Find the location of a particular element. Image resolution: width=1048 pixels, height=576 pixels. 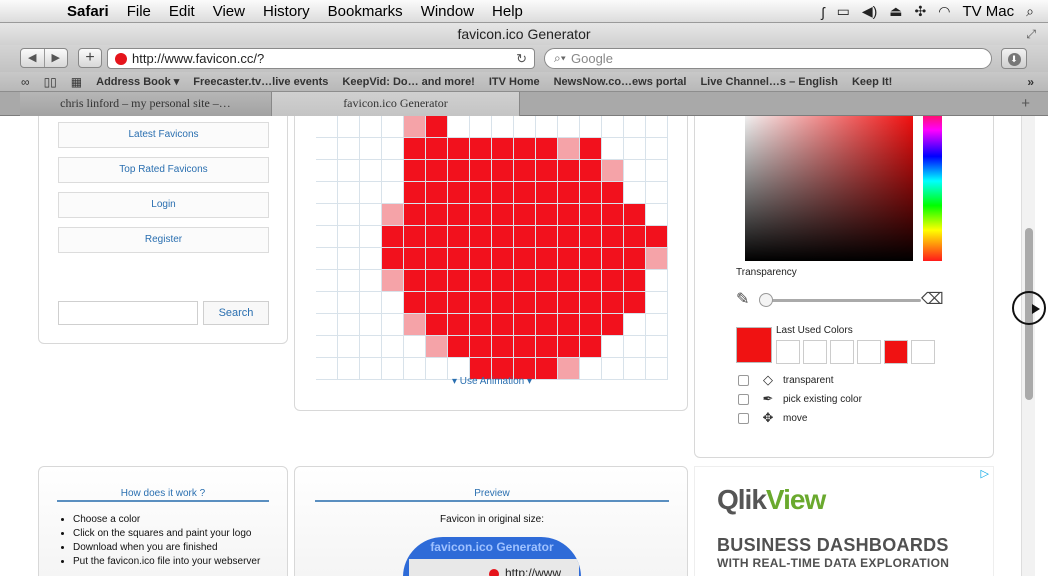

option-transparent: ◇ transparent is located at coordinates (786, 379).